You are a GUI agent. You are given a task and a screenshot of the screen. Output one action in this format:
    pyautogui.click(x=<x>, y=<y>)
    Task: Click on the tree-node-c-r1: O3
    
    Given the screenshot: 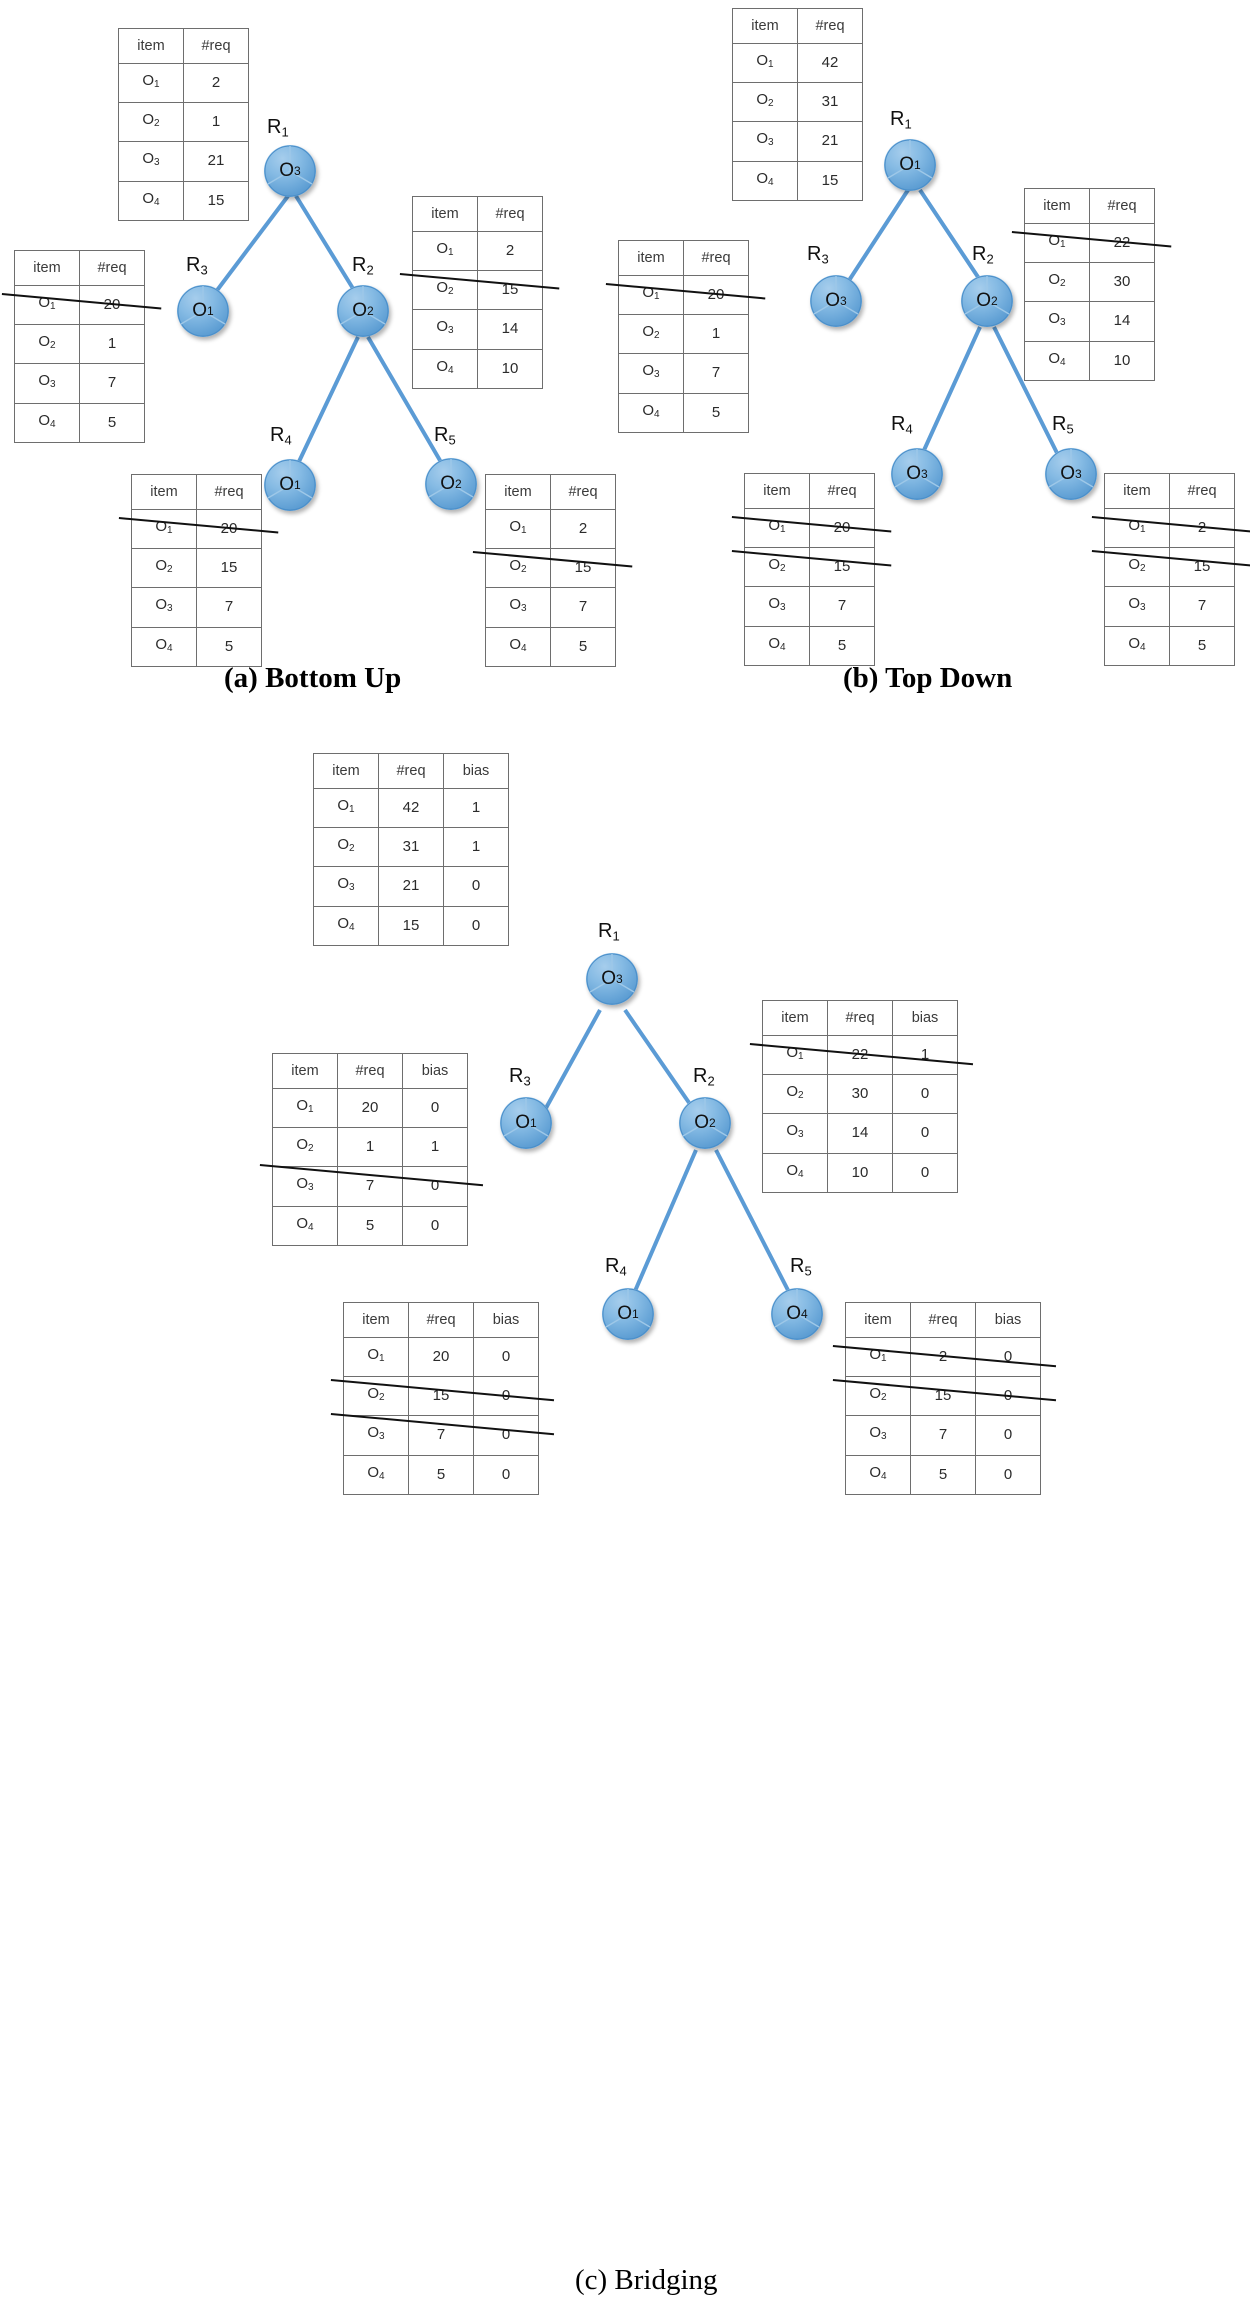 What is the action you would take?
    pyautogui.click(x=612, y=979)
    